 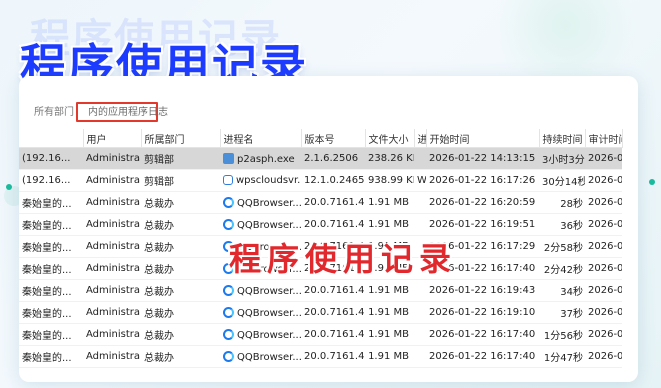 I want to click on cell-duration: 1分47秒, so click(x=562, y=356).